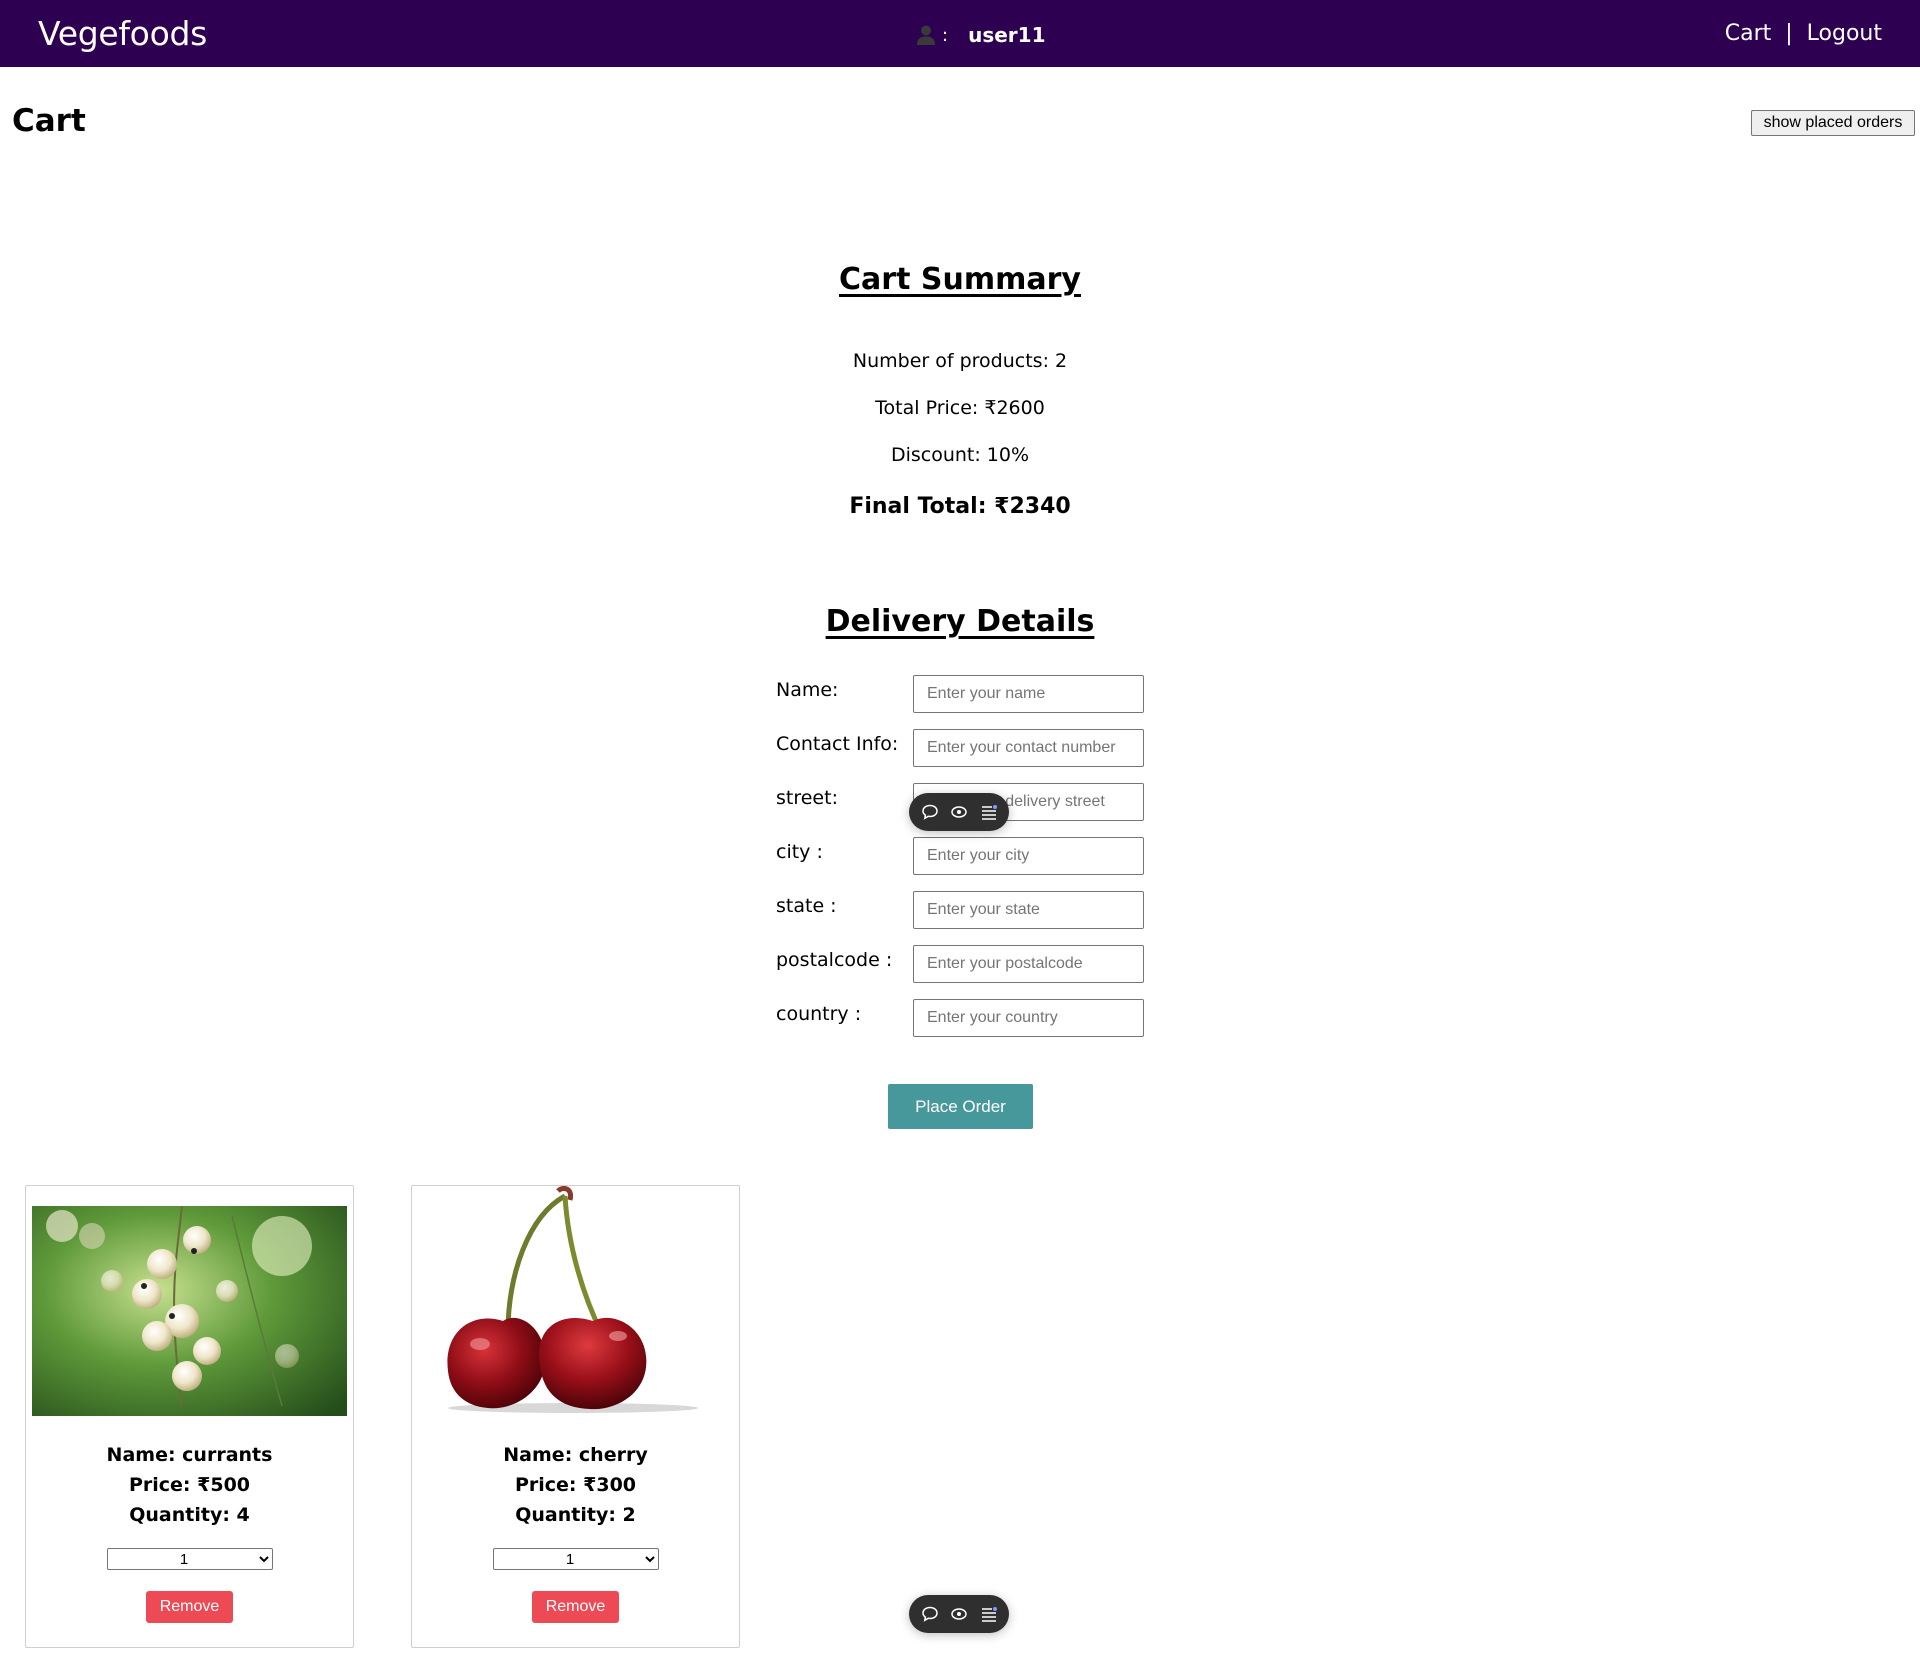  I want to click on products-count: Number of products: 2, so click(960, 361).